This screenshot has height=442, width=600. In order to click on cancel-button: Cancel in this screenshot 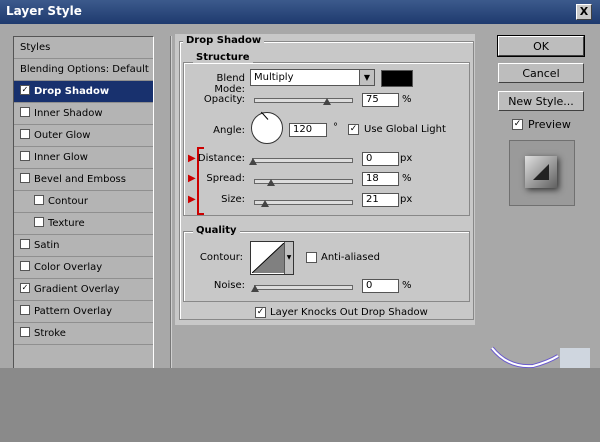, I will do `click(541, 73)`.